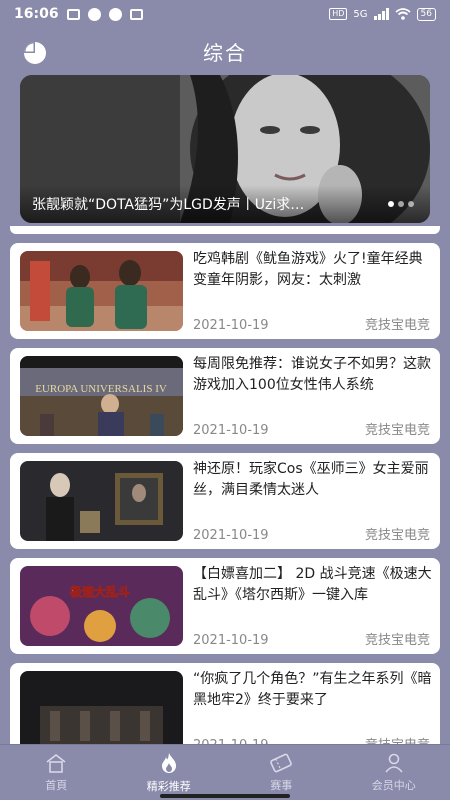 This screenshot has width=450, height=800. What do you see at coordinates (308, 269) in the screenshot?
I see `article-title: 吃鸡韩剧《鱿鱼游戏》火了!童年经典变童年阴影，网友：太刺激` at bounding box center [308, 269].